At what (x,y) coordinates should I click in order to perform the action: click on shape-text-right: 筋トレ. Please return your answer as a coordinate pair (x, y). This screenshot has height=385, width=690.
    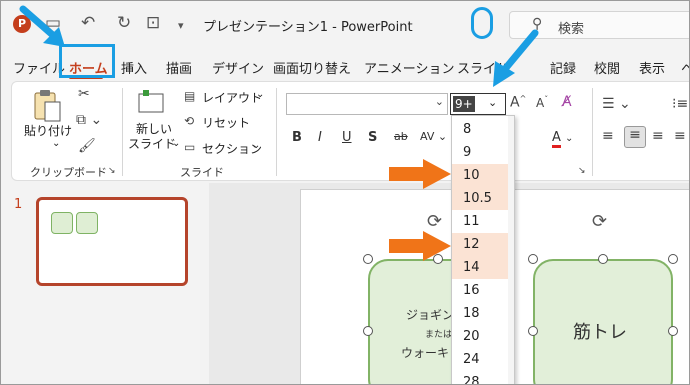
    Looking at the image, I should click on (600, 332).